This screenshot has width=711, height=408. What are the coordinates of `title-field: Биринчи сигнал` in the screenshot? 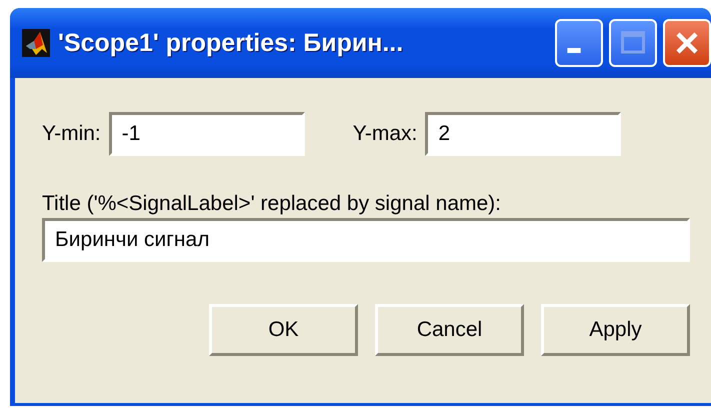 It's located at (366, 240).